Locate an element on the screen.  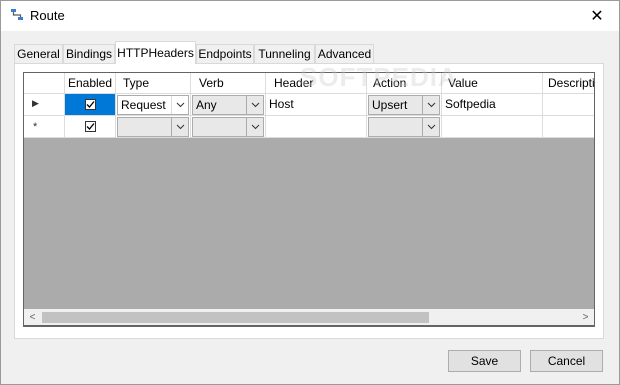
verb-cell: Any is located at coordinates (228, 105).